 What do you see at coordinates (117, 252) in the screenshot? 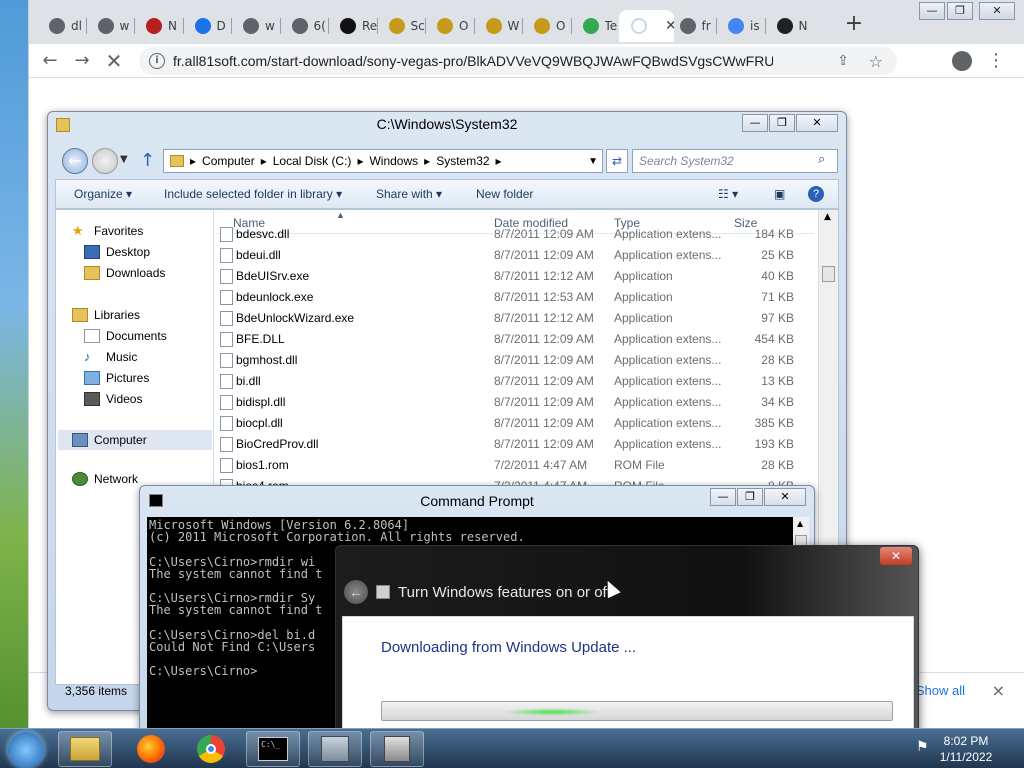
I see `nav-desktop: Desktop` at bounding box center [117, 252].